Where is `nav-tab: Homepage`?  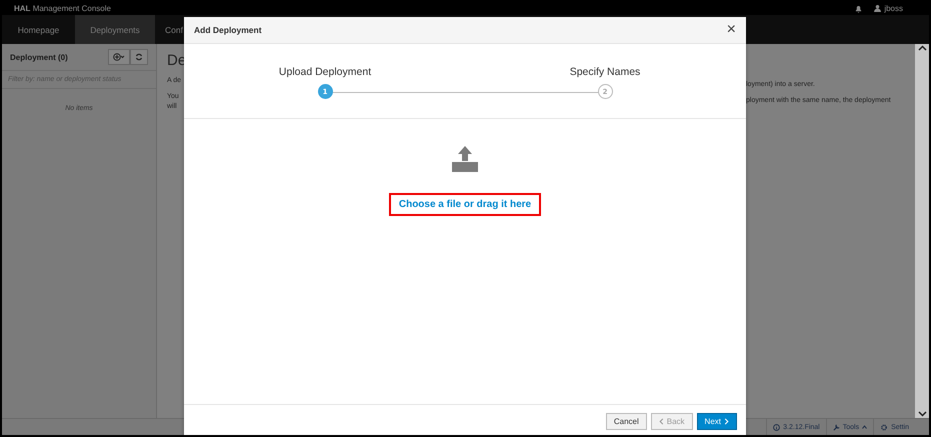 nav-tab: Homepage is located at coordinates (38, 29).